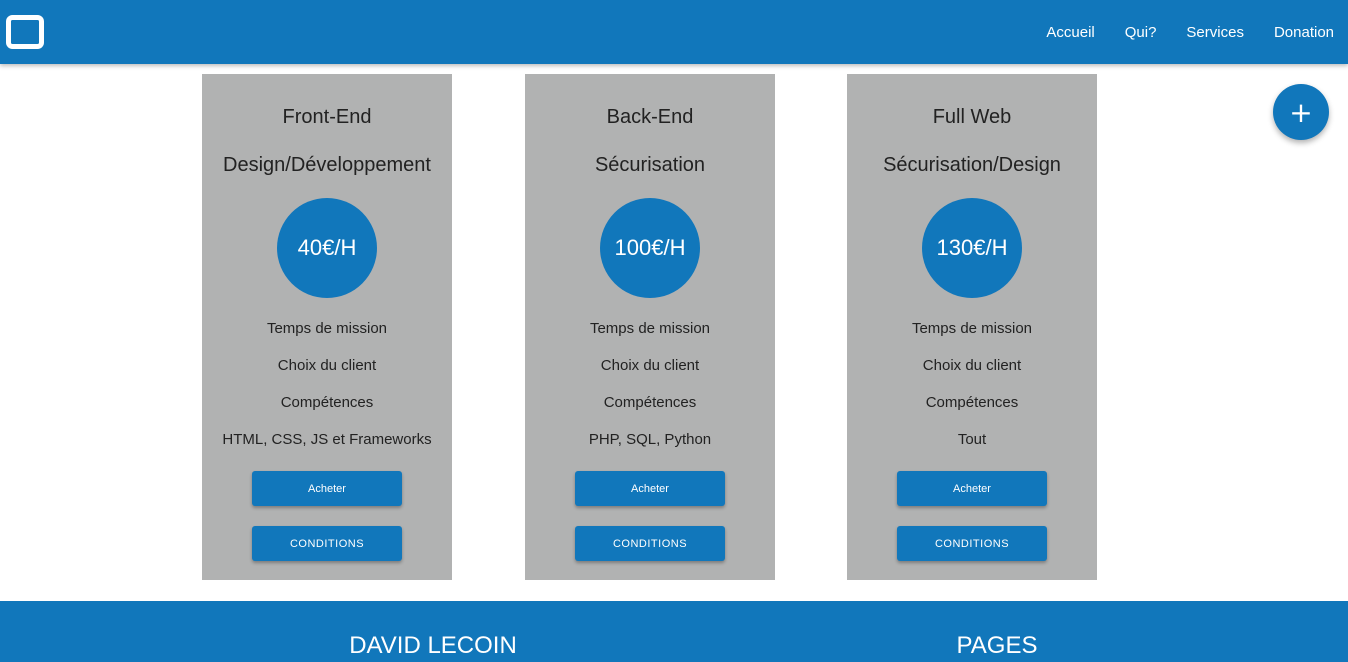  I want to click on card-title: Back-End, so click(650, 117).